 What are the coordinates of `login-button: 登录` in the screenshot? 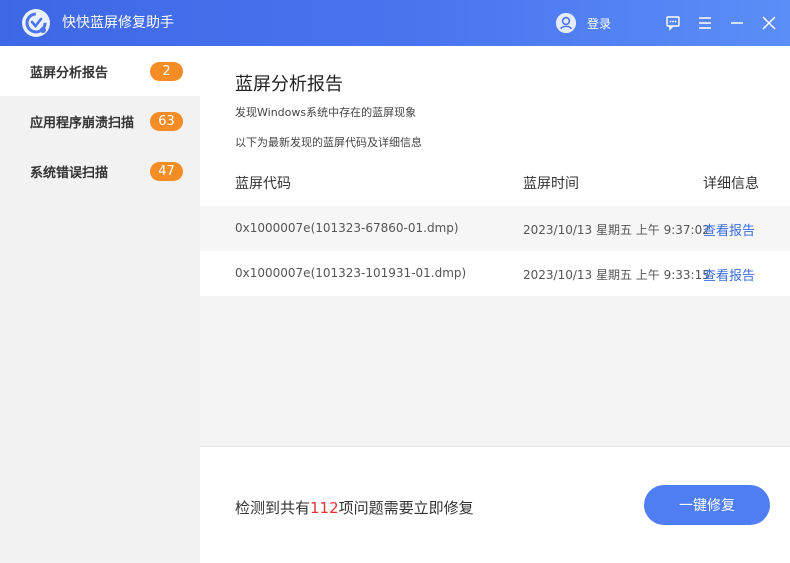 It's located at (583, 23).